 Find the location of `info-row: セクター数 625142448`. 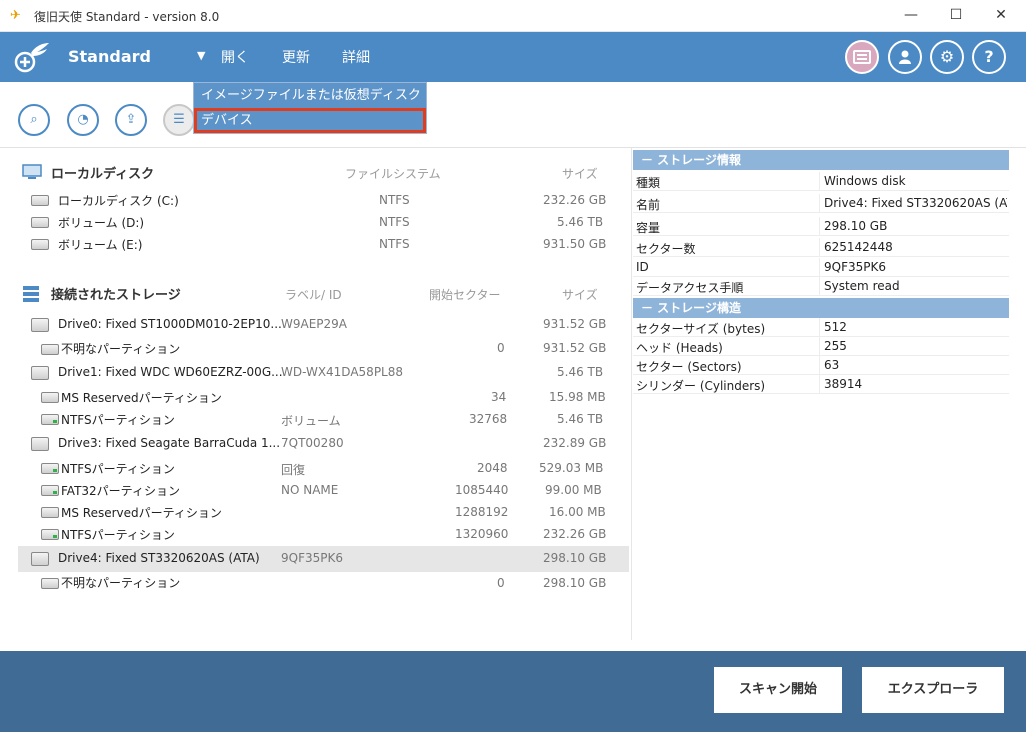

info-row: セクター数 625142448 is located at coordinates (821, 247).